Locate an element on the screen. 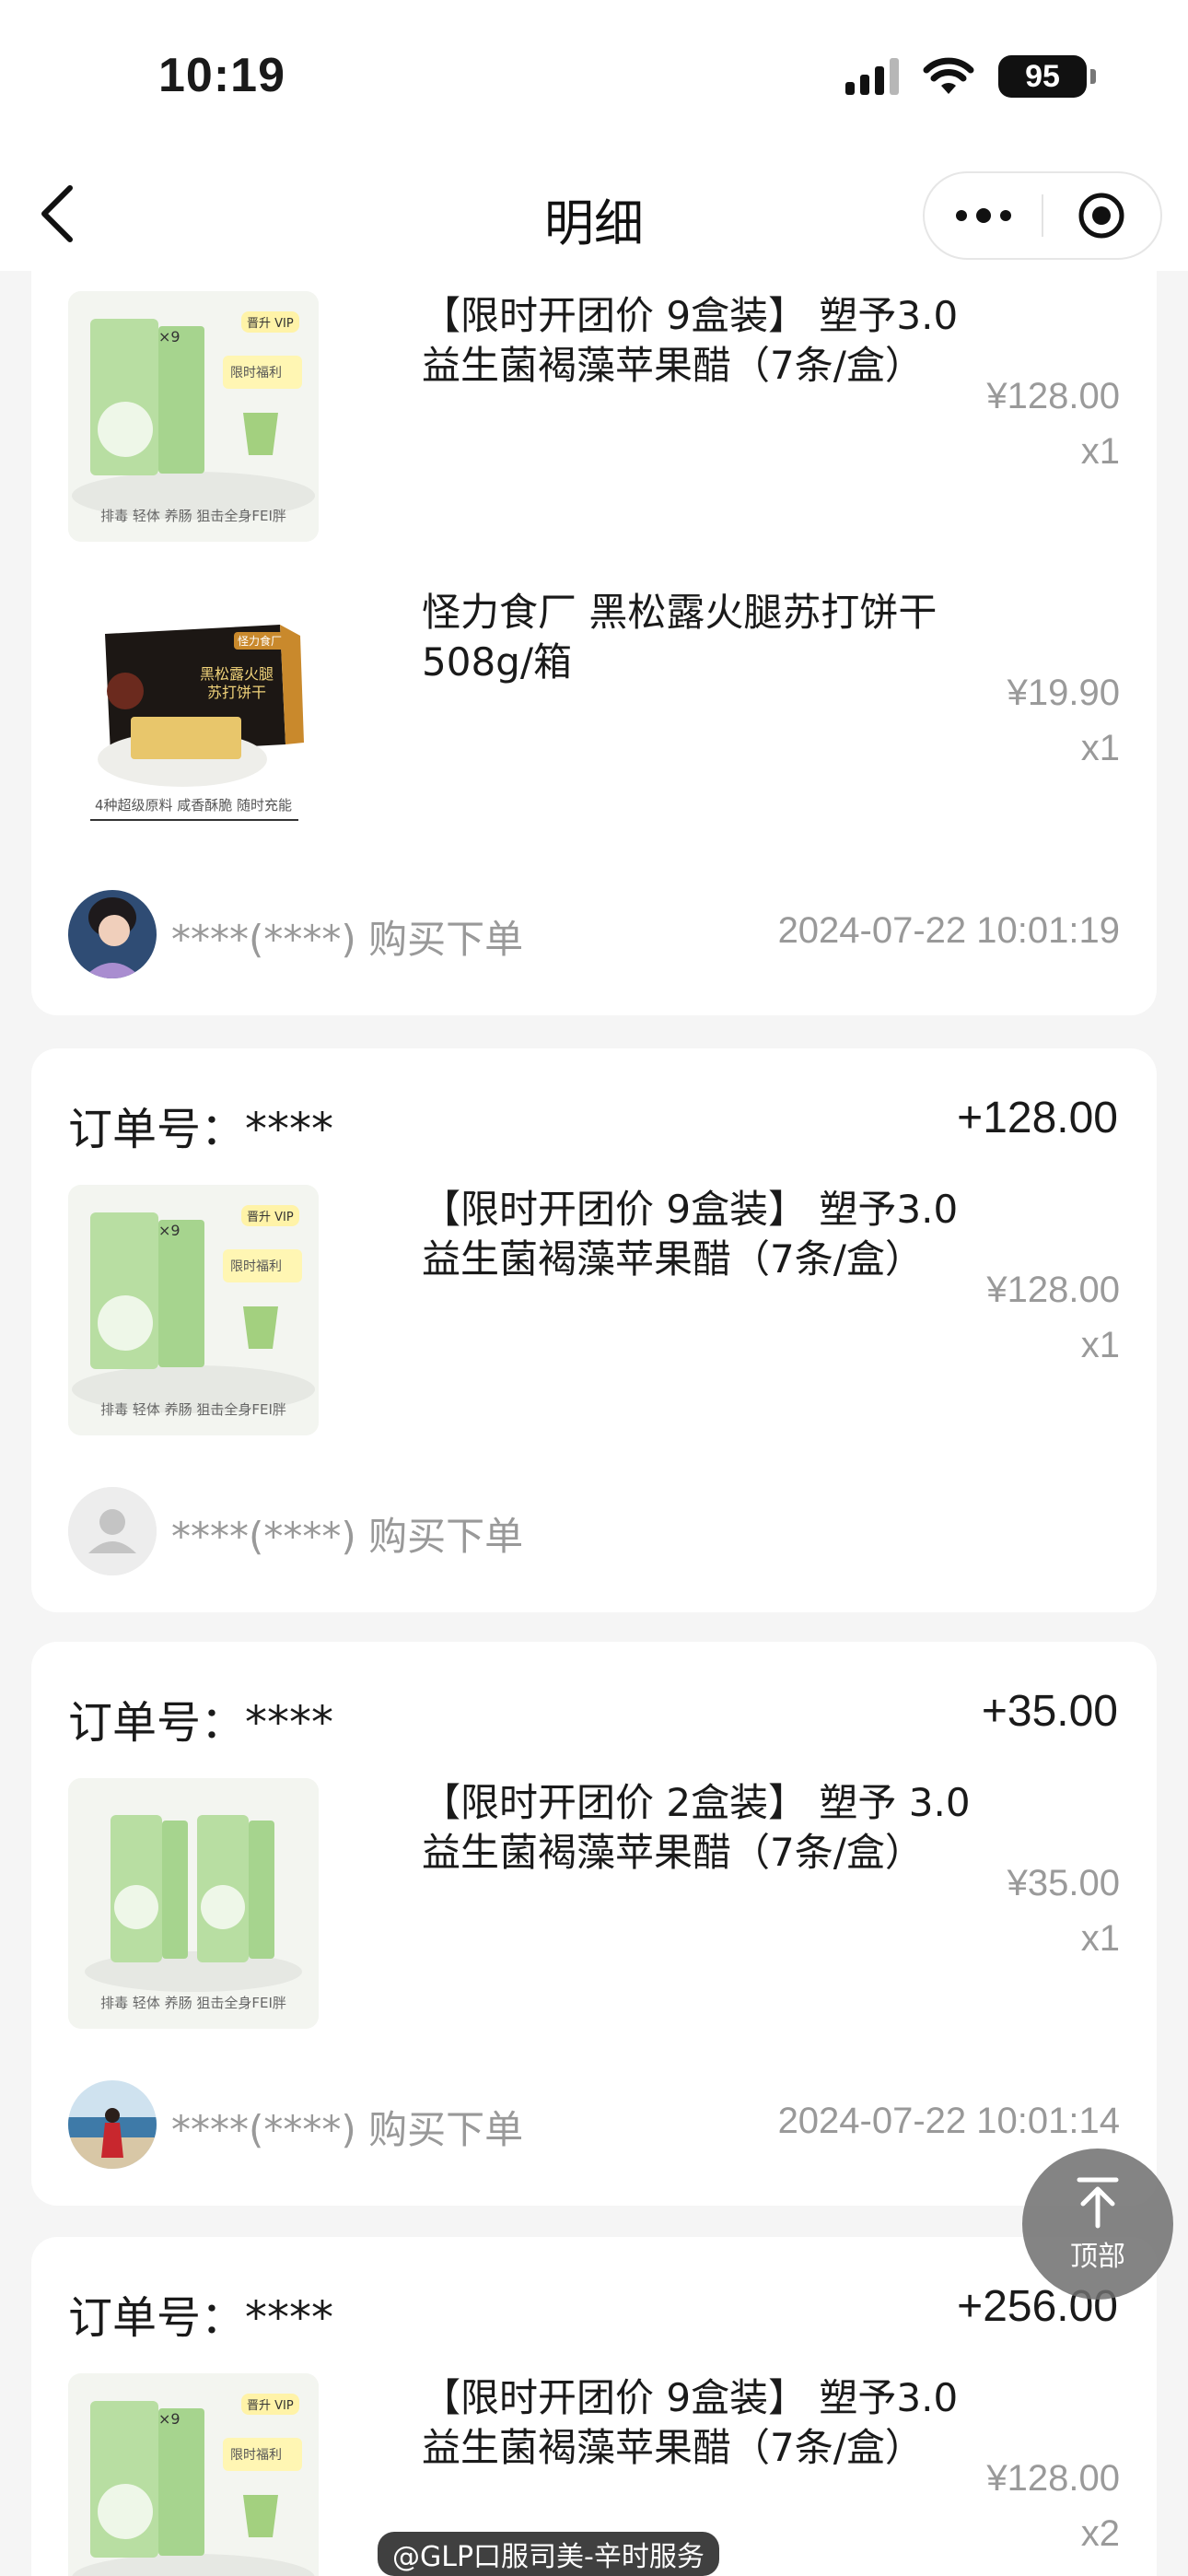  order-time: 2024-07-22 10:01:19 is located at coordinates (948, 930).